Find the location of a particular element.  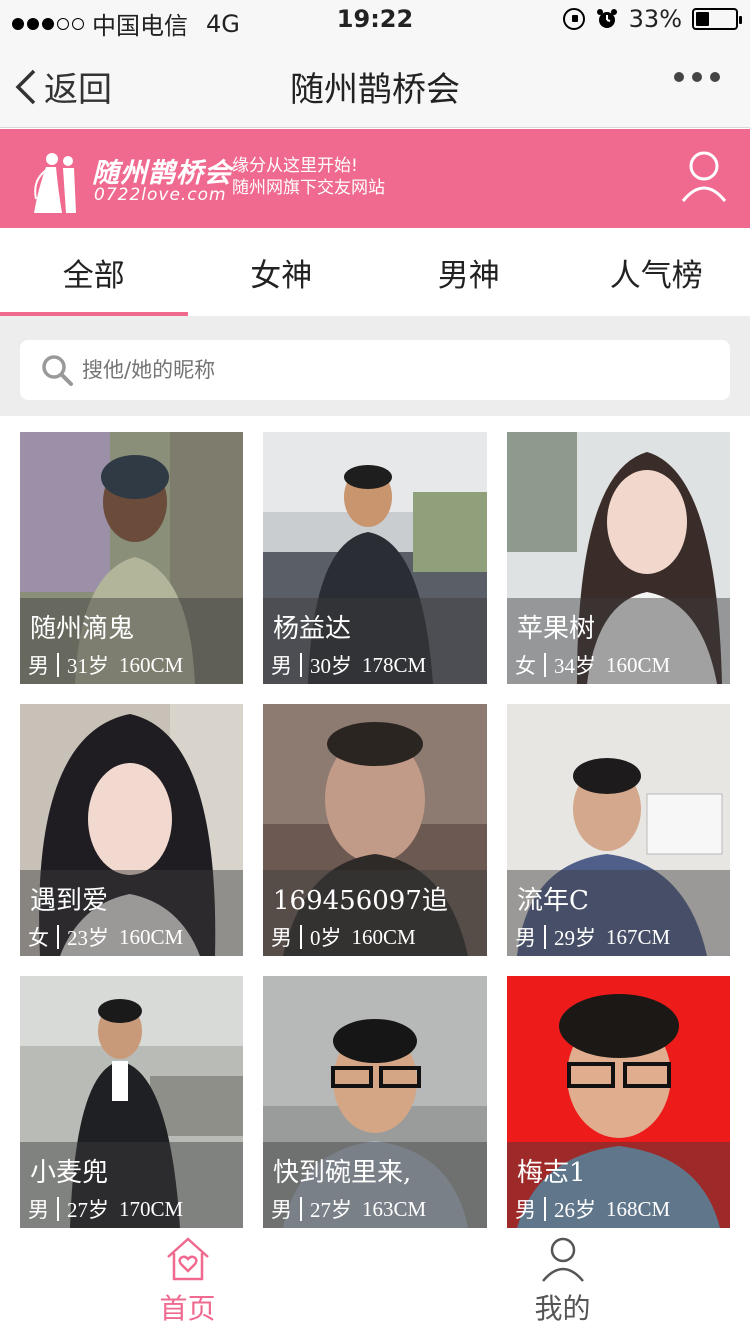

bottom-tab-bar: 首页 我的 is located at coordinates (375, 1281).